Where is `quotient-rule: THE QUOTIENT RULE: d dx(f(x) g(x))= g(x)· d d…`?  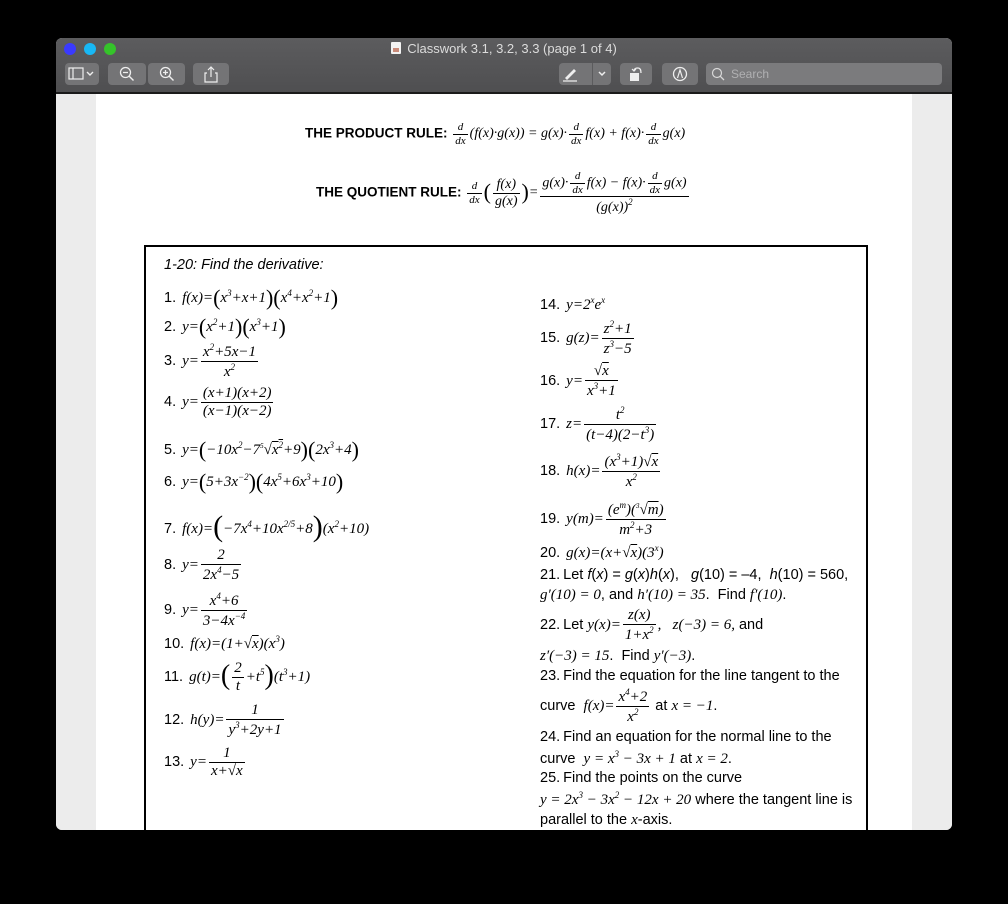
quotient-rule: THE QUOTIENT RULE: d dx(f(x) g(x))= g(x)· d d… is located at coordinates (503, 193).